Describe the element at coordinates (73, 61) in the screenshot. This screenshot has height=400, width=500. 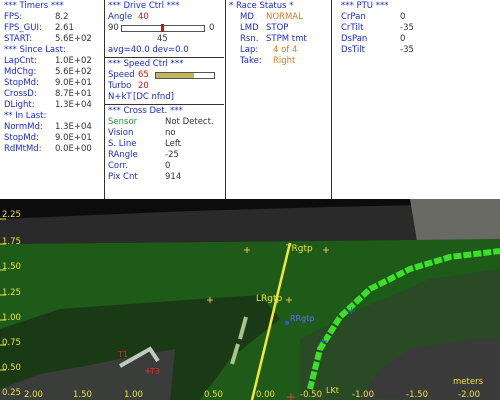
I see `lapcnt-value: 1.0E+02` at that location.